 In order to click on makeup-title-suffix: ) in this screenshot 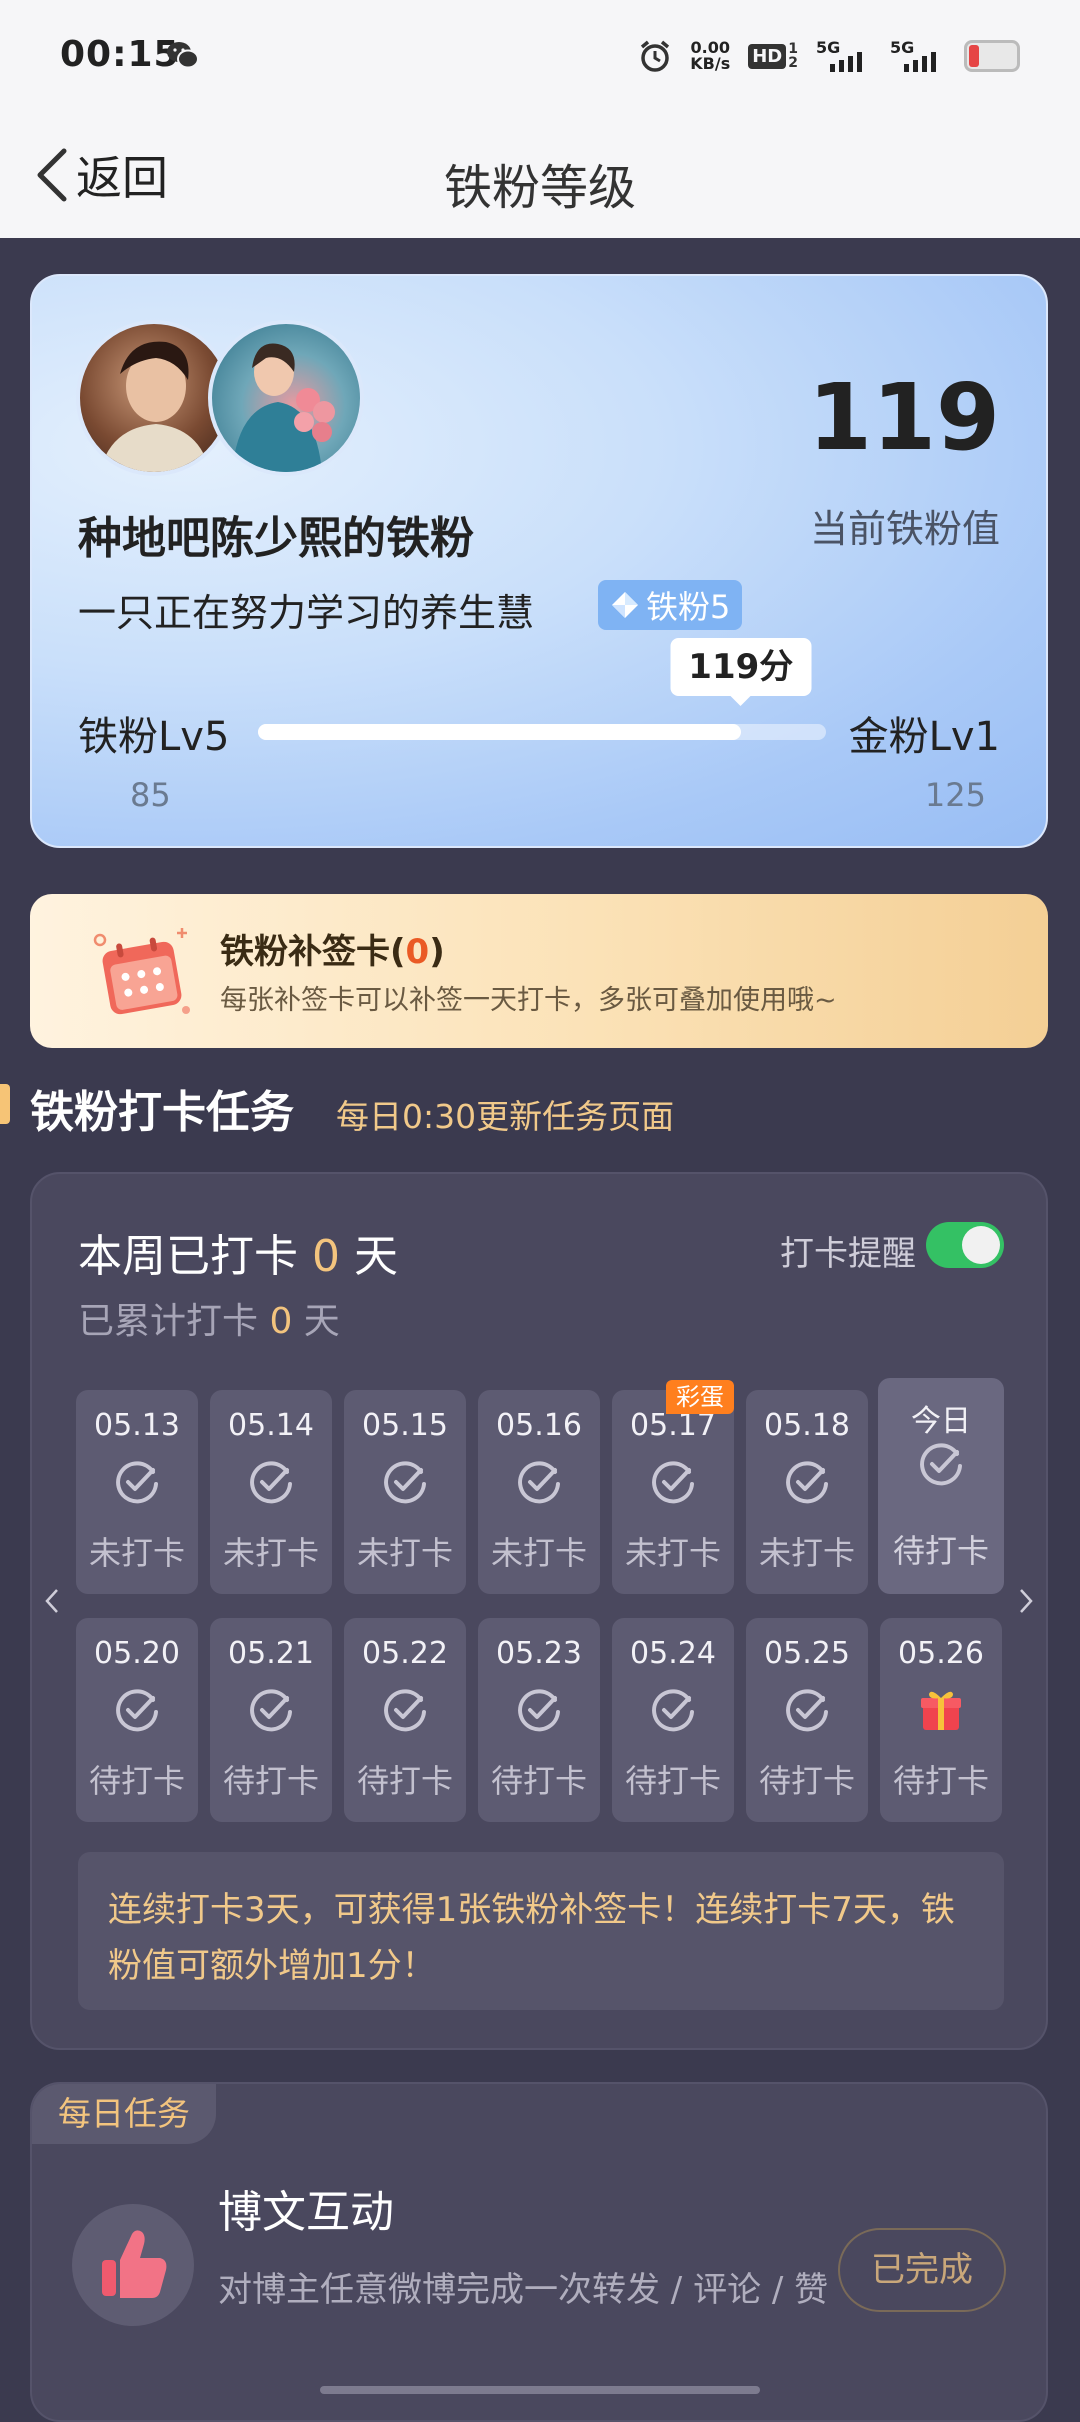, I will do `click(437, 952)`.